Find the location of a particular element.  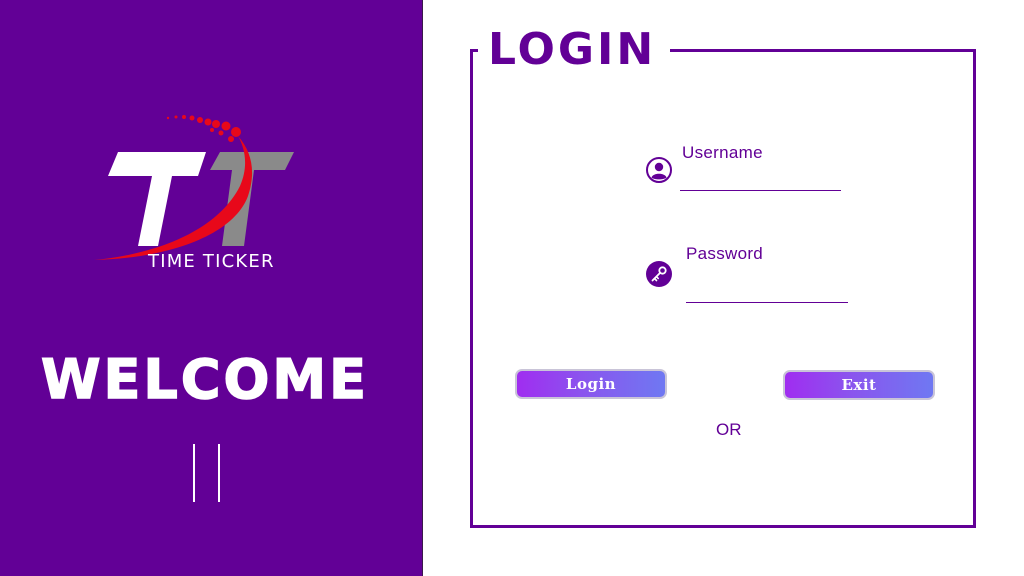

or-separator: OR is located at coordinates (729, 429).